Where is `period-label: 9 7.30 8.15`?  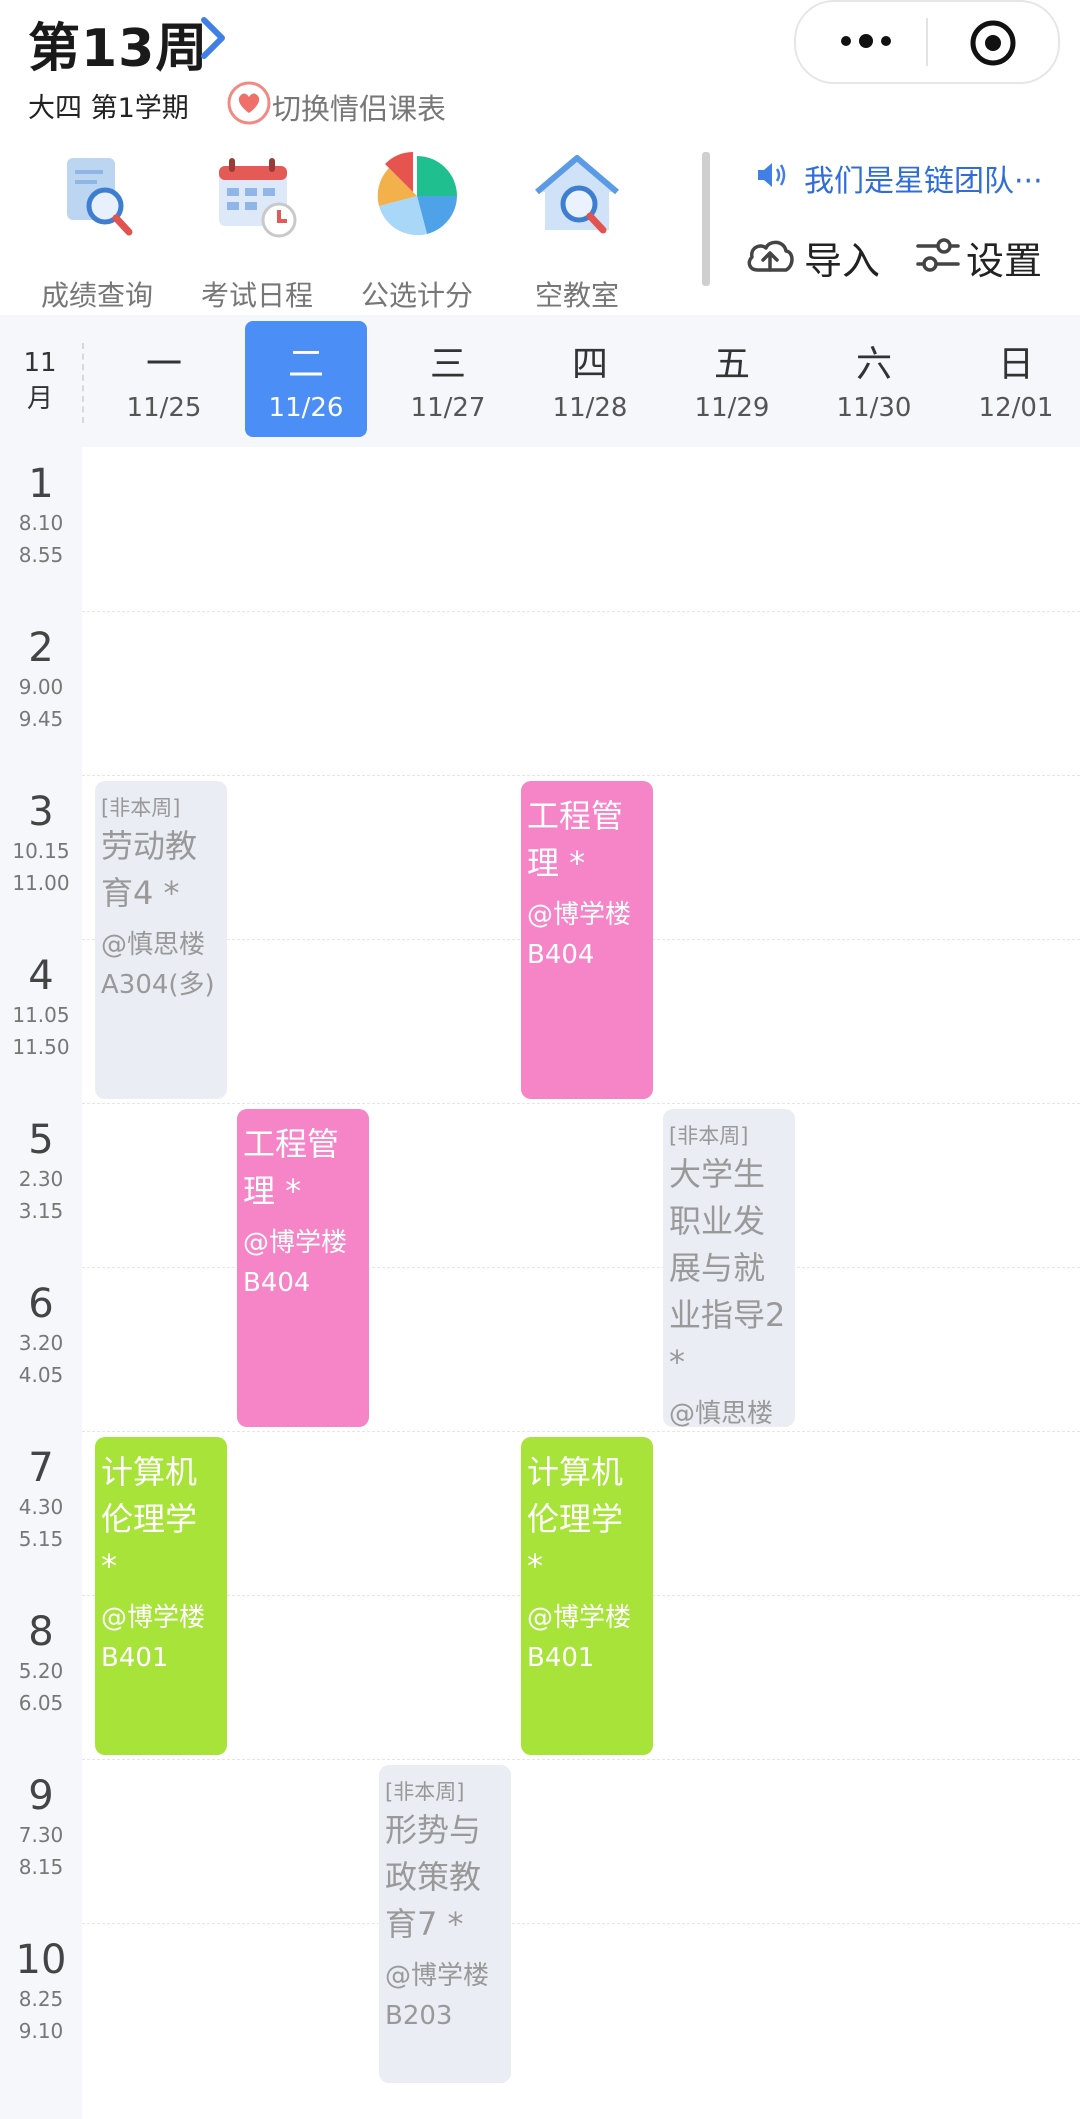
period-label: 9 7.30 8.15 is located at coordinates (41, 1828).